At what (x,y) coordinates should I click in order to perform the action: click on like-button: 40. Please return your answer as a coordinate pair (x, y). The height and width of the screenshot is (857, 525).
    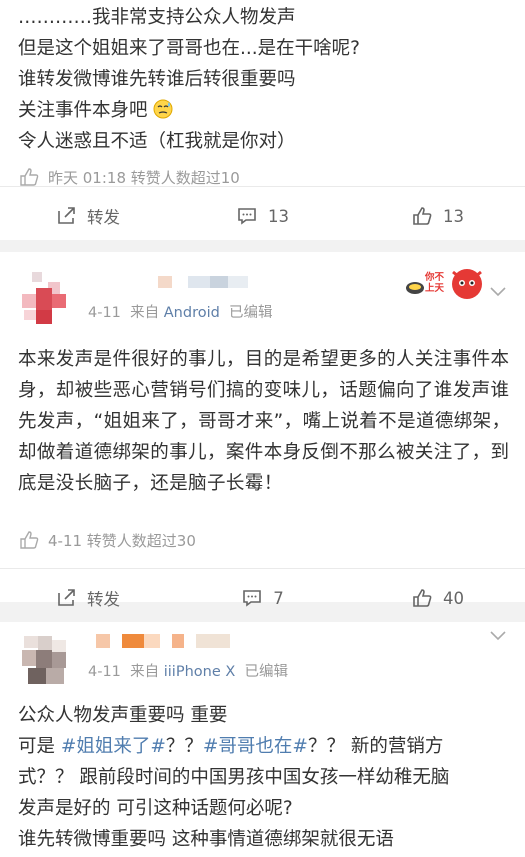
    Looking at the image, I should click on (437, 598).